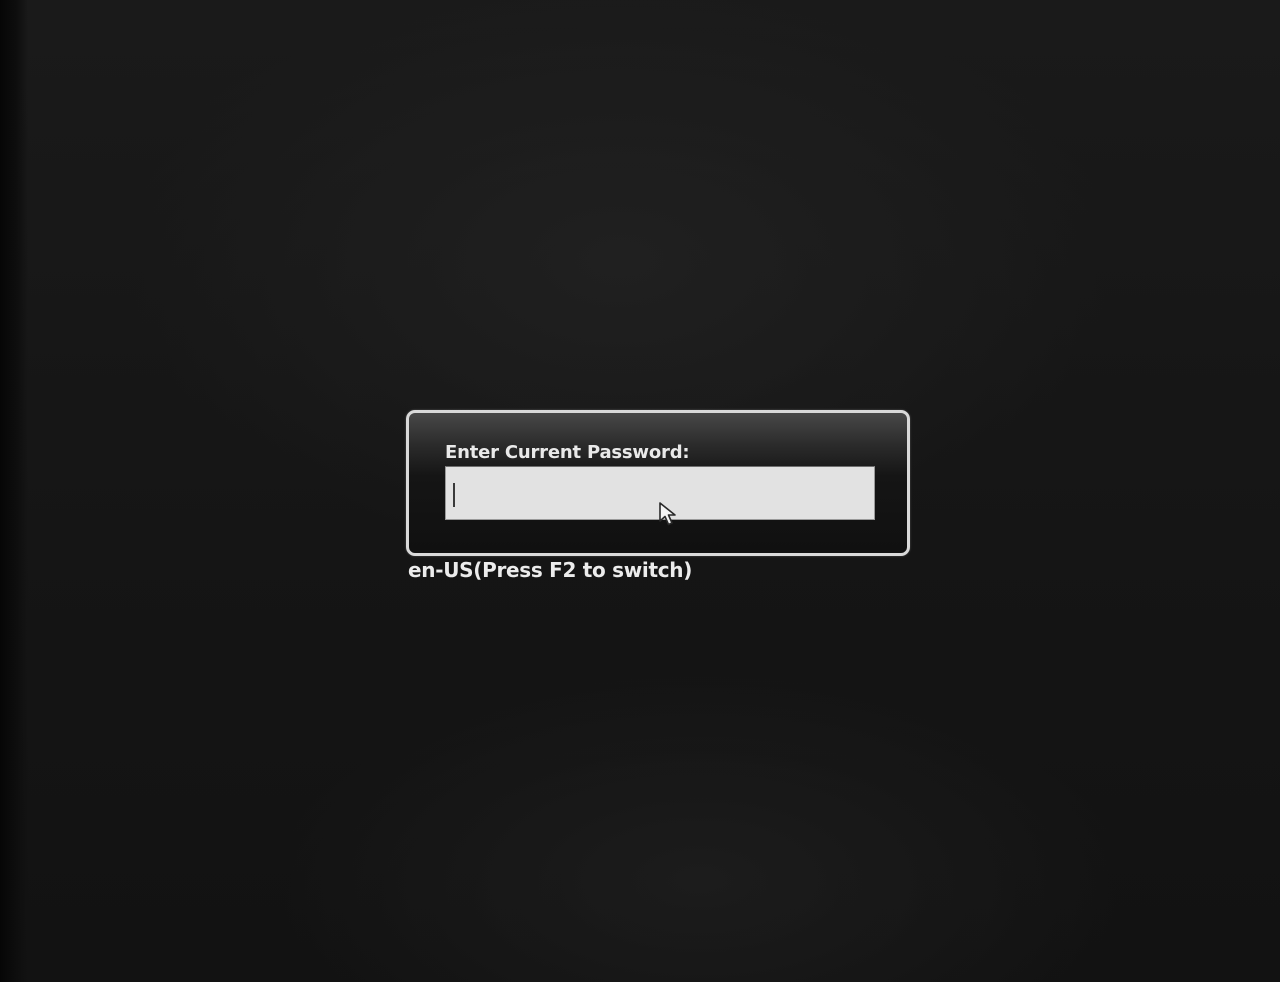  I want to click on password-prompt-label: Enter Current Password:, so click(567, 452).